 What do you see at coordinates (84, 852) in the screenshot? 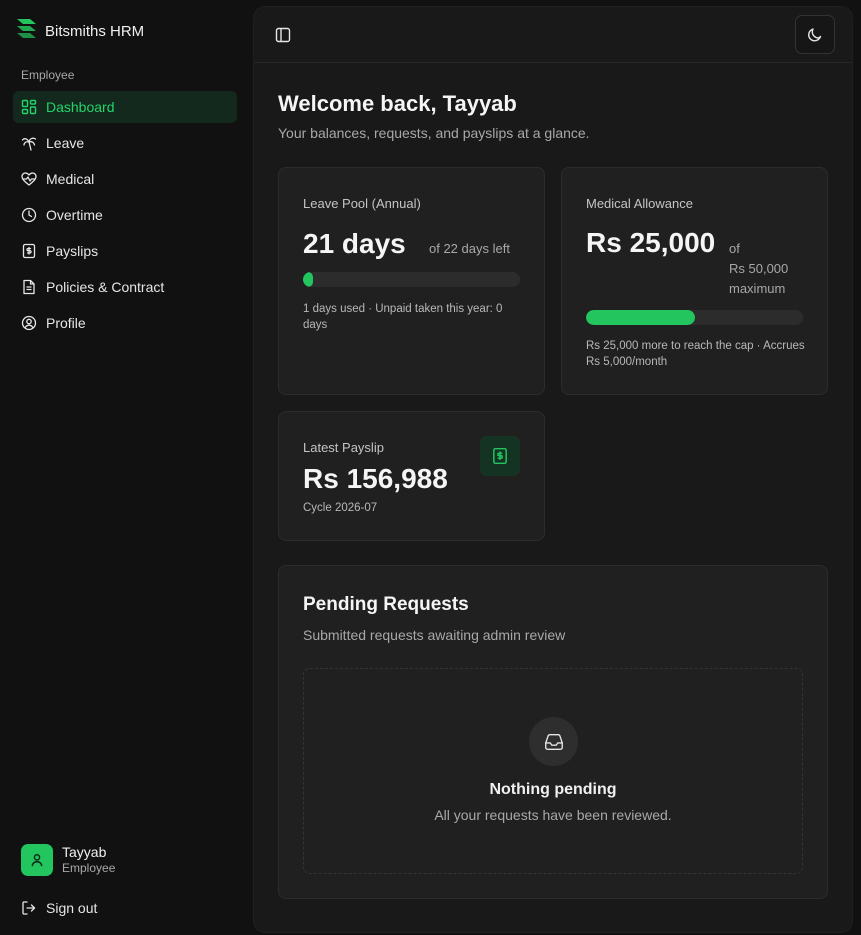
I see `user-name: Tayyab` at bounding box center [84, 852].